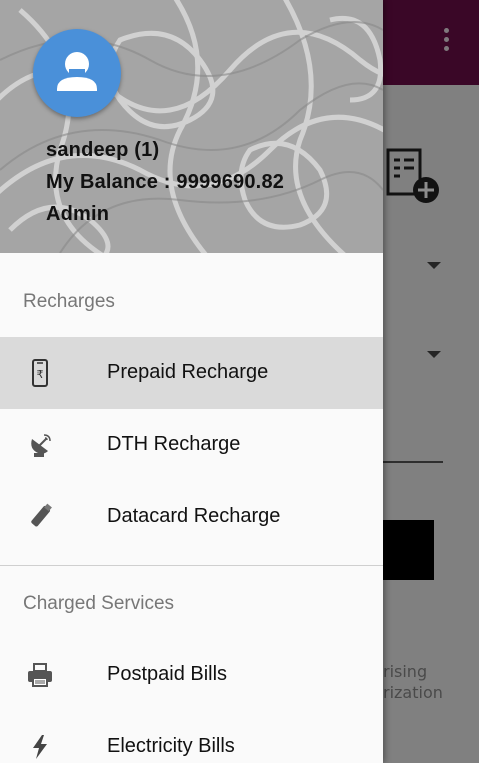  I want to click on role: Admin, so click(78, 214).